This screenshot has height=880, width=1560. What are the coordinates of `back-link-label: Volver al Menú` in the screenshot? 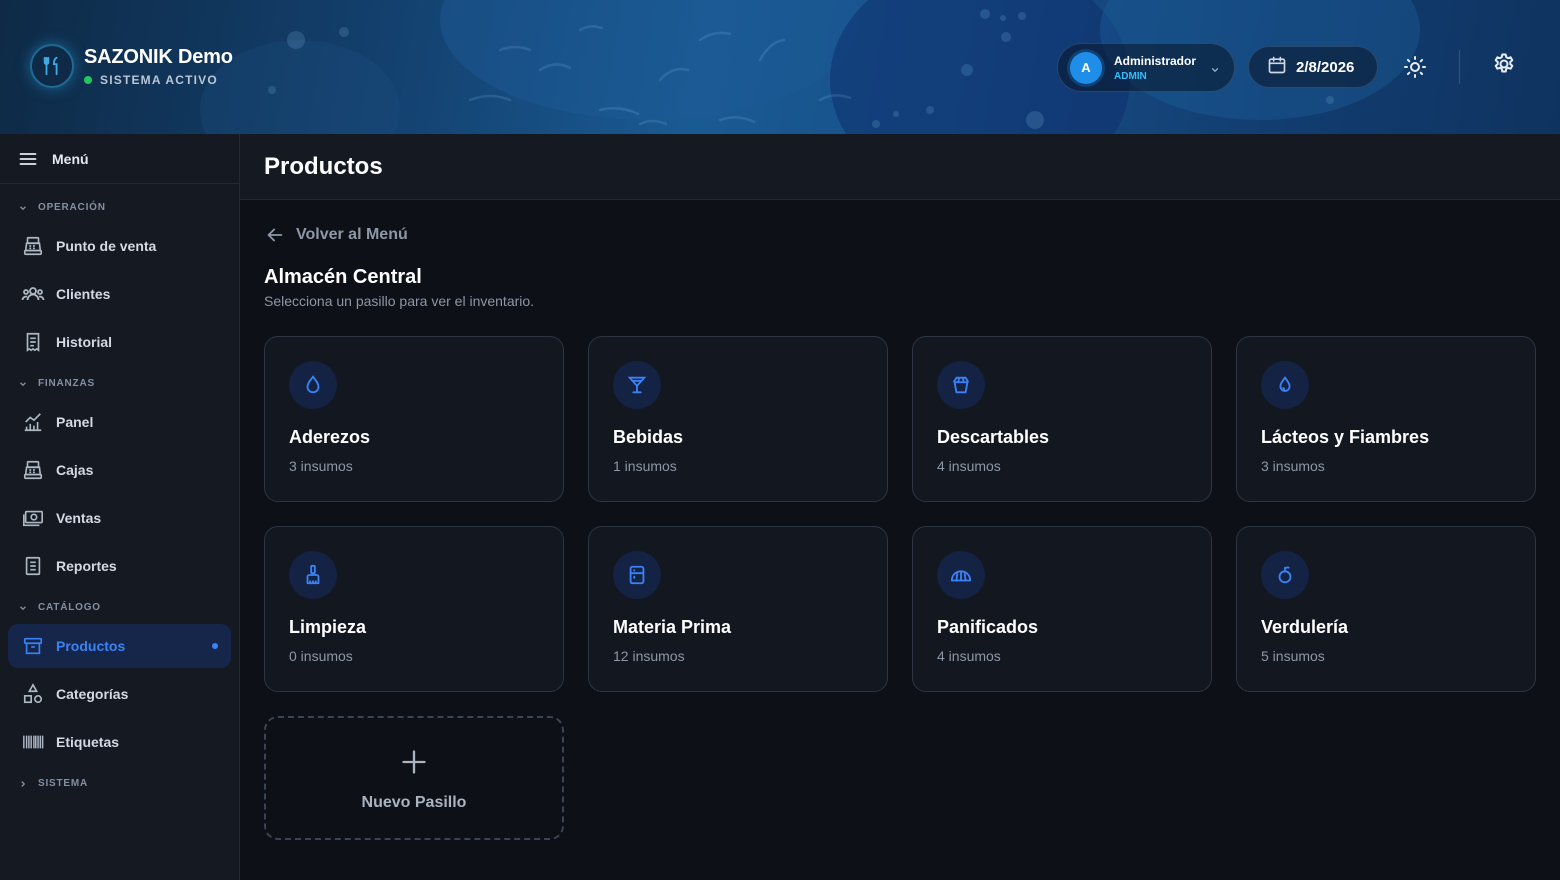 It's located at (352, 234).